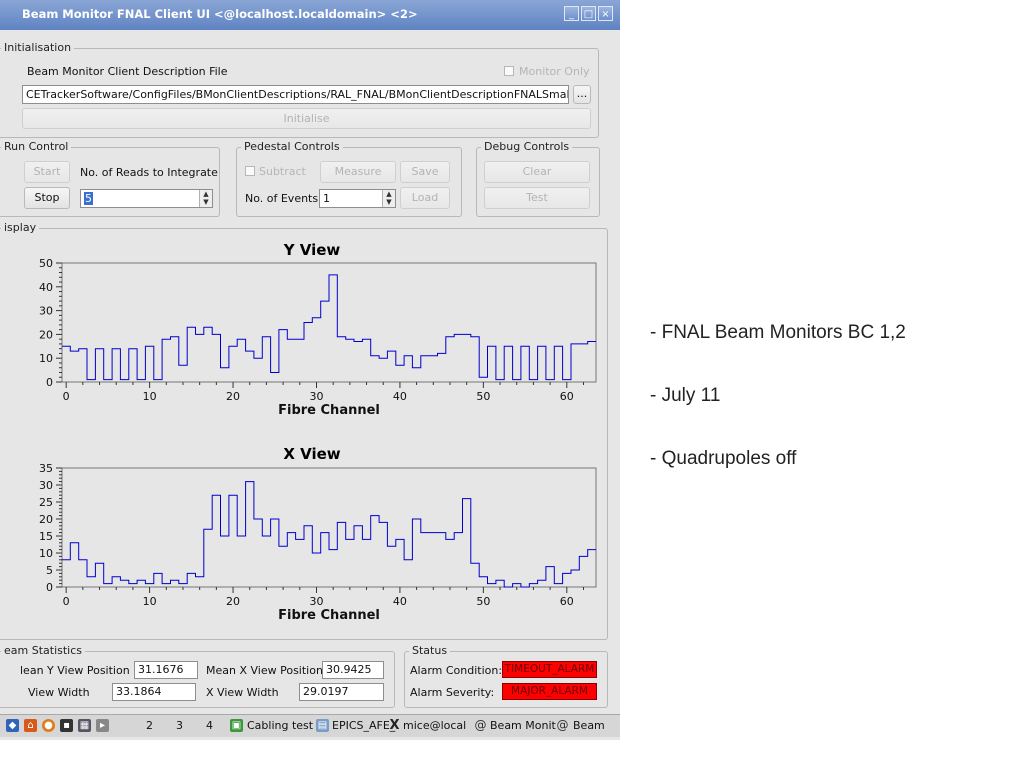 The width and height of the screenshot is (1024, 768). What do you see at coordinates (425, 172) in the screenshot?
I see `save-button: Save` at bounding box center [425, 172].